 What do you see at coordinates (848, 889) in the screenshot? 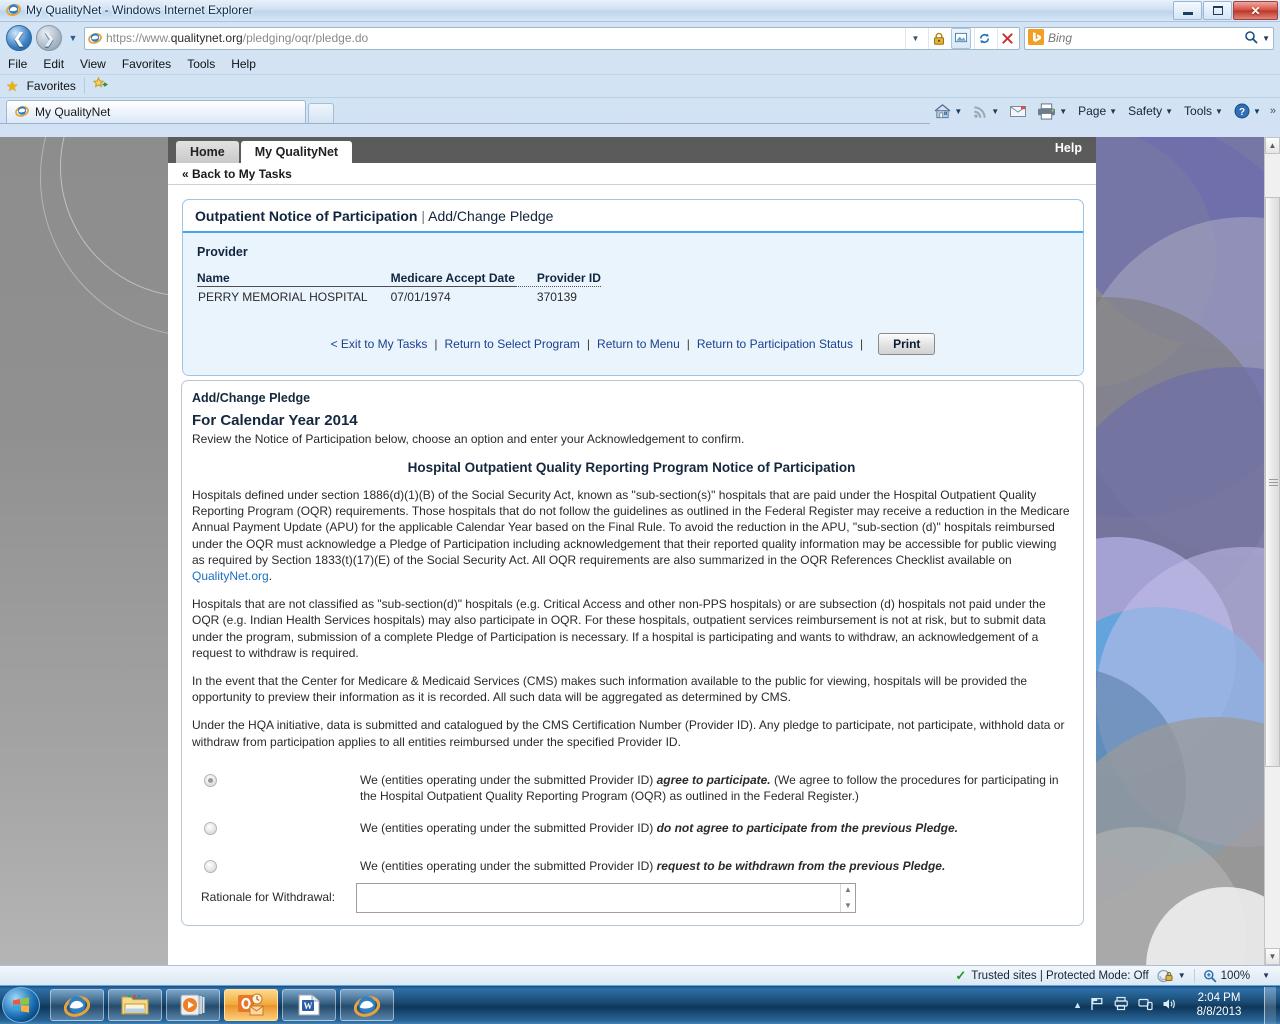
I see `rationale-scroll-up-icon: ▲` at bounding box center [848, 889].